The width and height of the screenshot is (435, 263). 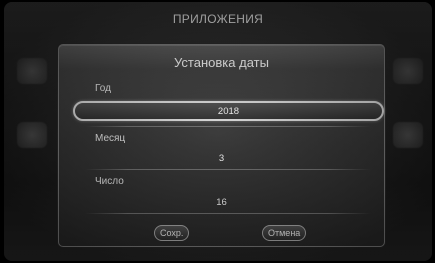 I want to click on year-value: 2018, so click(x=228, y=111).